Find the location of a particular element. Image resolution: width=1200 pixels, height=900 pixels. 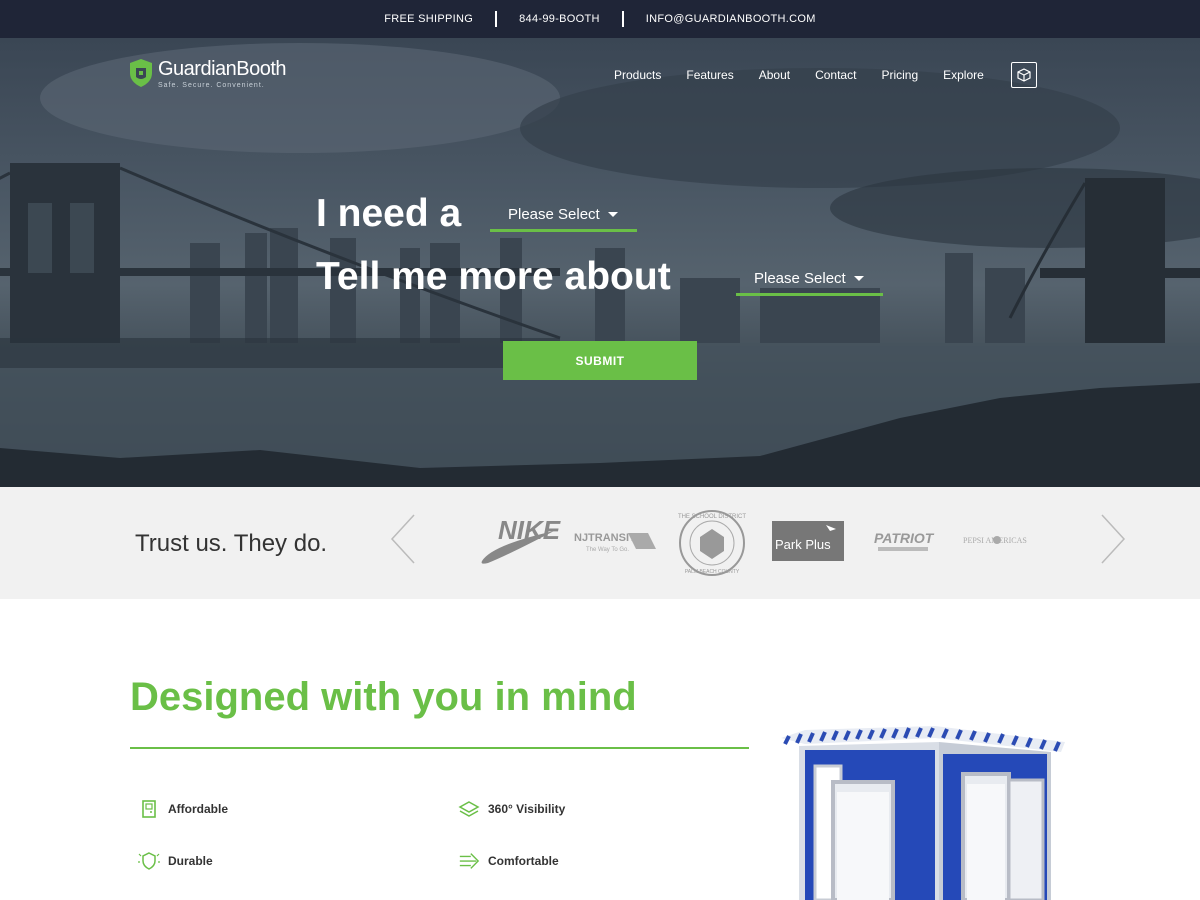

features-title: Designed with you in mind is located at coordinates (383, 697).